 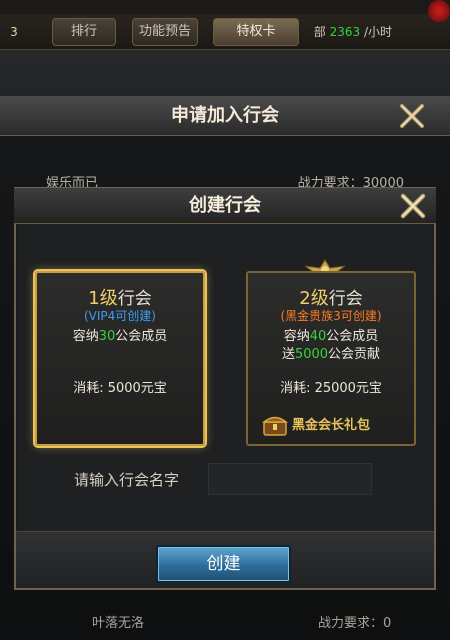 I want to click on contribution-value: 5000, so click(x=311, y=354).